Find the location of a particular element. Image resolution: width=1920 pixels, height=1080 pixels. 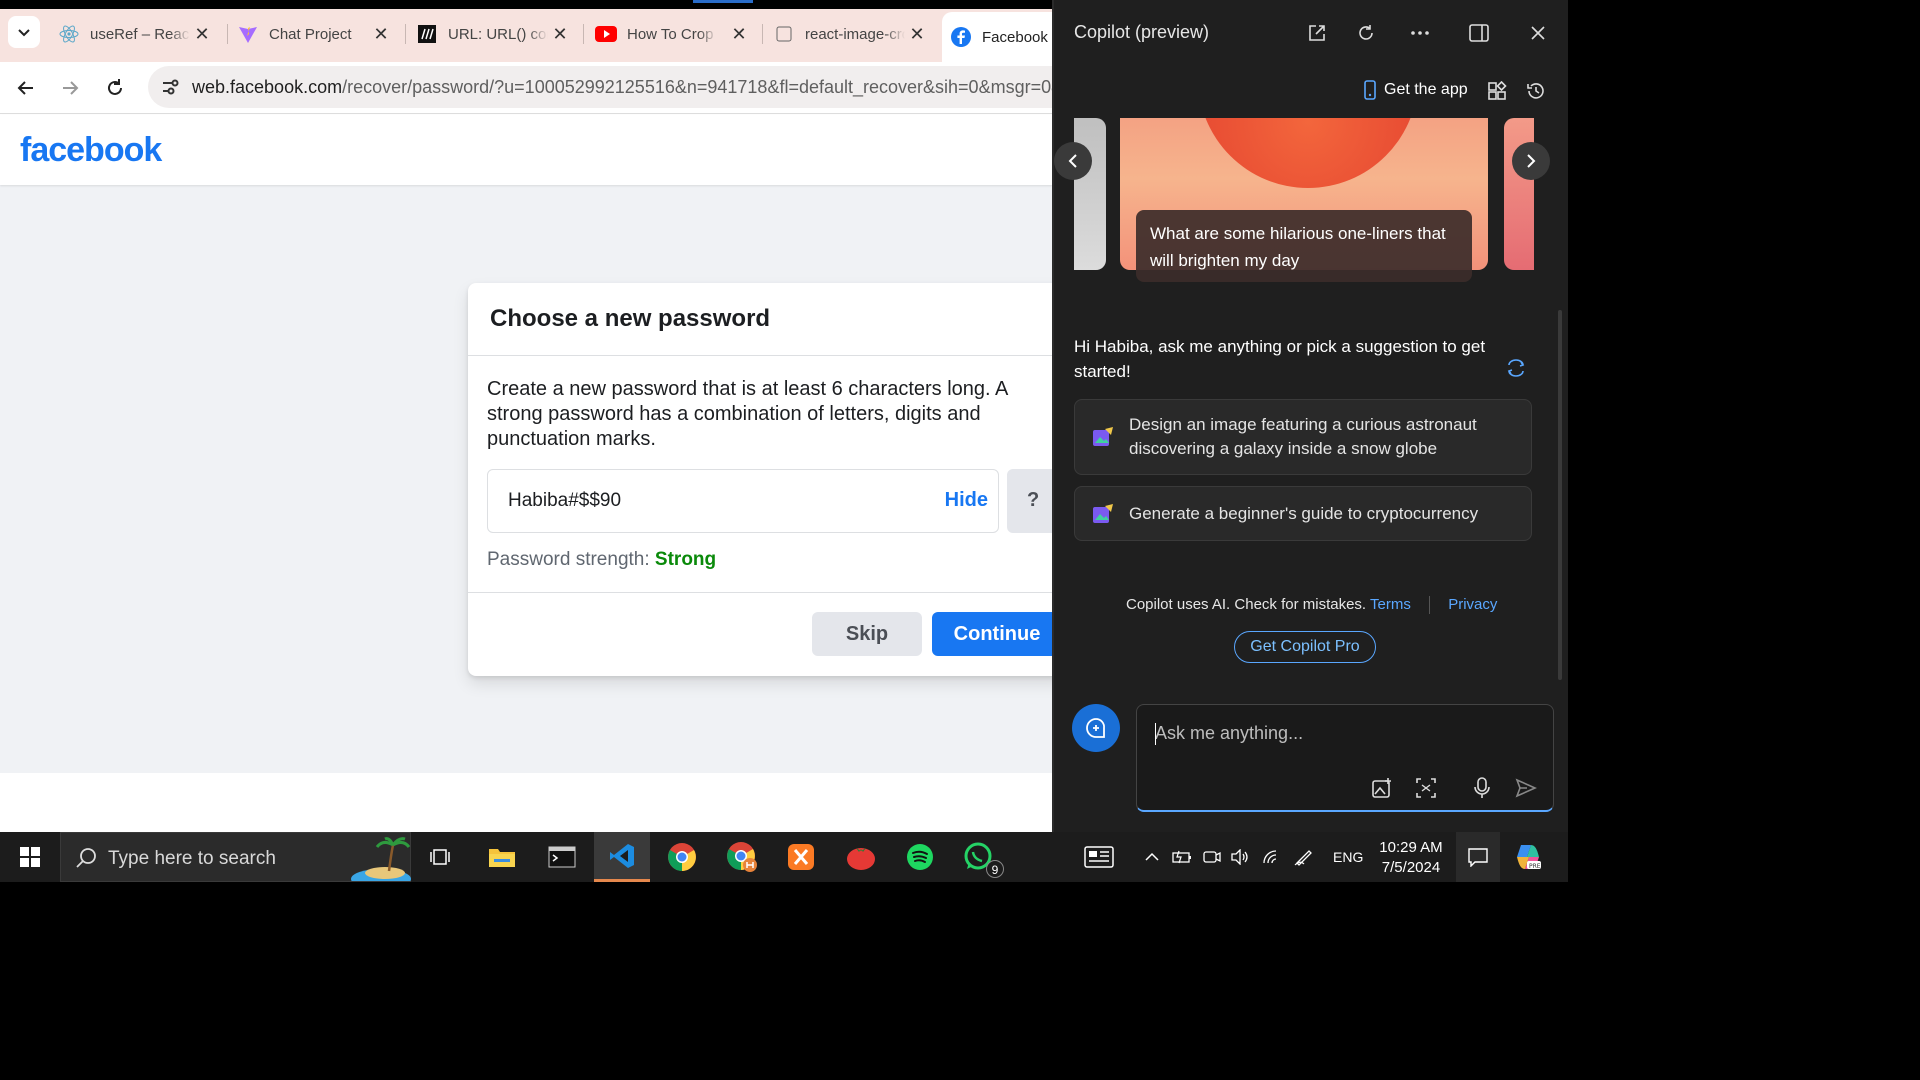

tab-url-mdn: URL: URL() constructor ✕ is located at coordinates (493, 34).